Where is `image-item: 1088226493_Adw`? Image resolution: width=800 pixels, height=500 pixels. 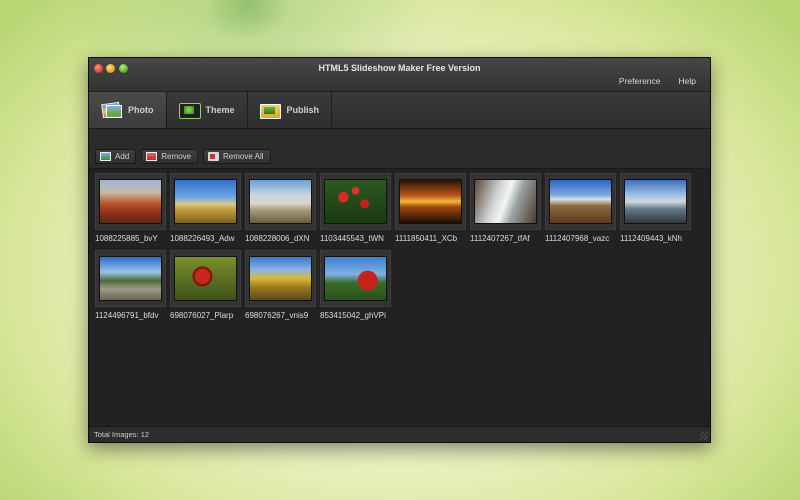 image-item: 1088226493_Adw is located at coordinates (205, 208).